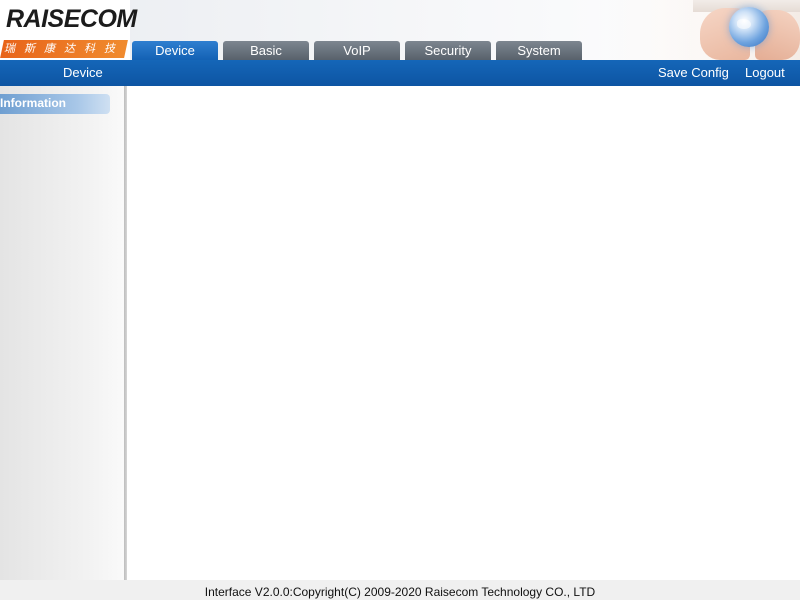 The image size is (800, 600). I want to click on save-config-link: Save Config, so click(693, 73).